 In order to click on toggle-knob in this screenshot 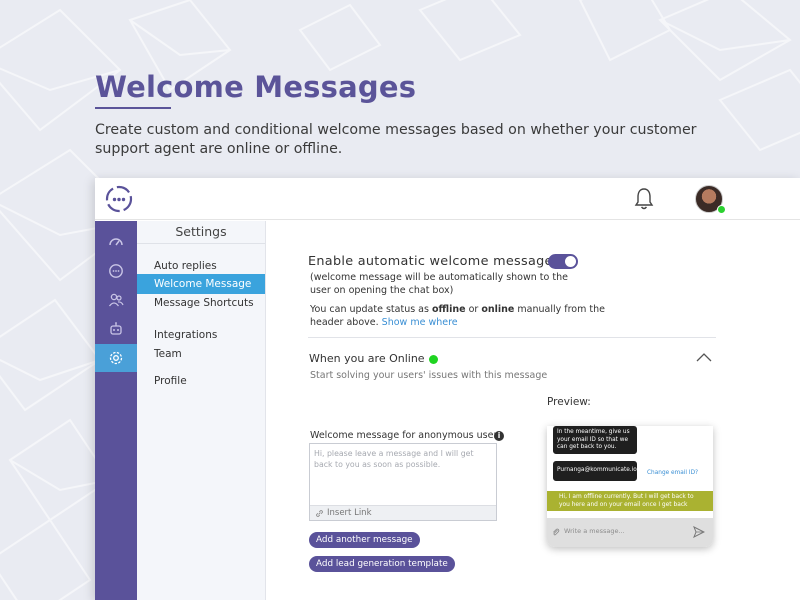, I will do `click(570, 261)`.